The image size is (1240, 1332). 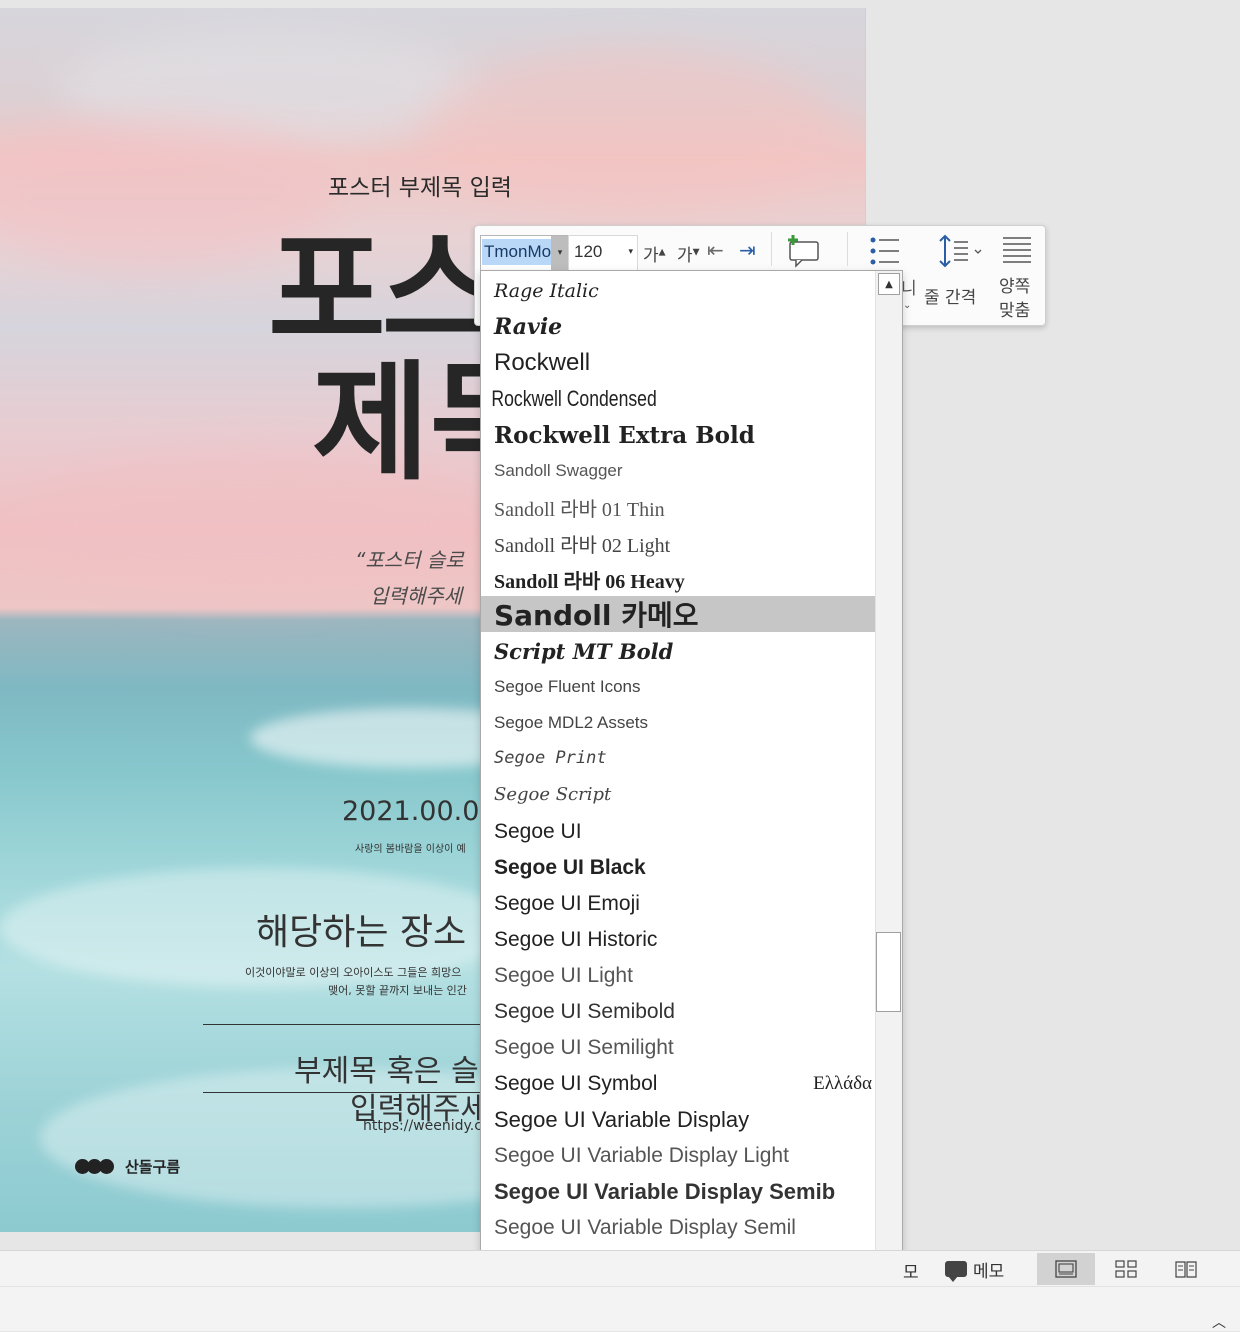 I want to click on font-list-item-label: Segoe UI Historic, so click(x=576, y=939).